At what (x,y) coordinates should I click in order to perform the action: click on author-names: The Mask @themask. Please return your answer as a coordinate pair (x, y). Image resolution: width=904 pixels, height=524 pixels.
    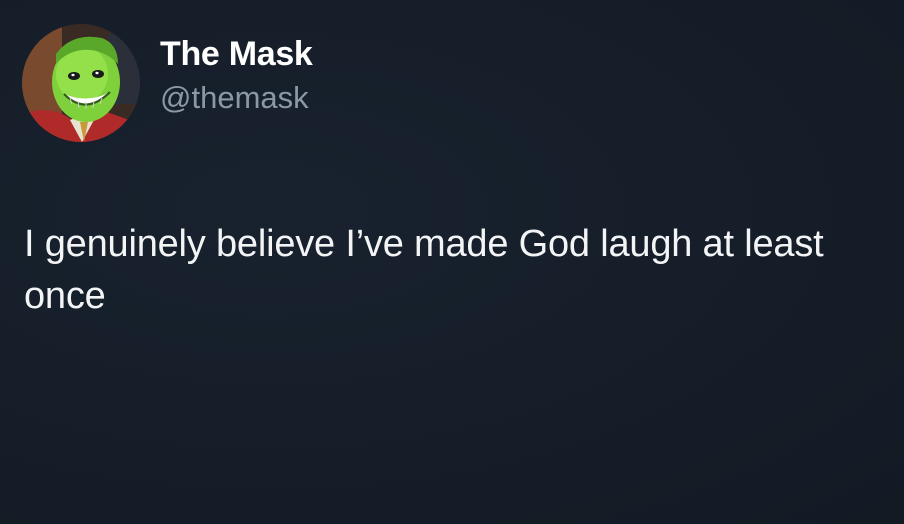
    Looking at the image, I should click on (236, 76).